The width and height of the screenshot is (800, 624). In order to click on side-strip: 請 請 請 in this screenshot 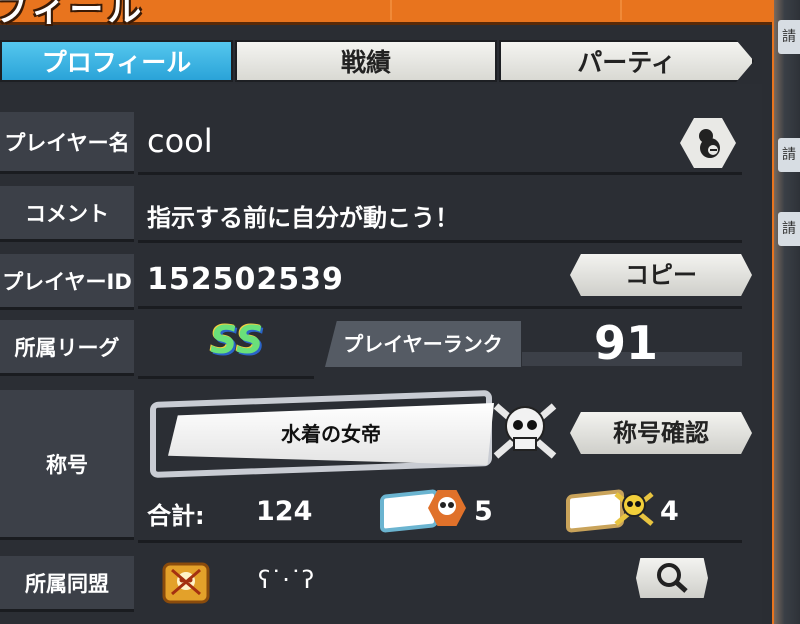, I will do `click(787, 312)`.